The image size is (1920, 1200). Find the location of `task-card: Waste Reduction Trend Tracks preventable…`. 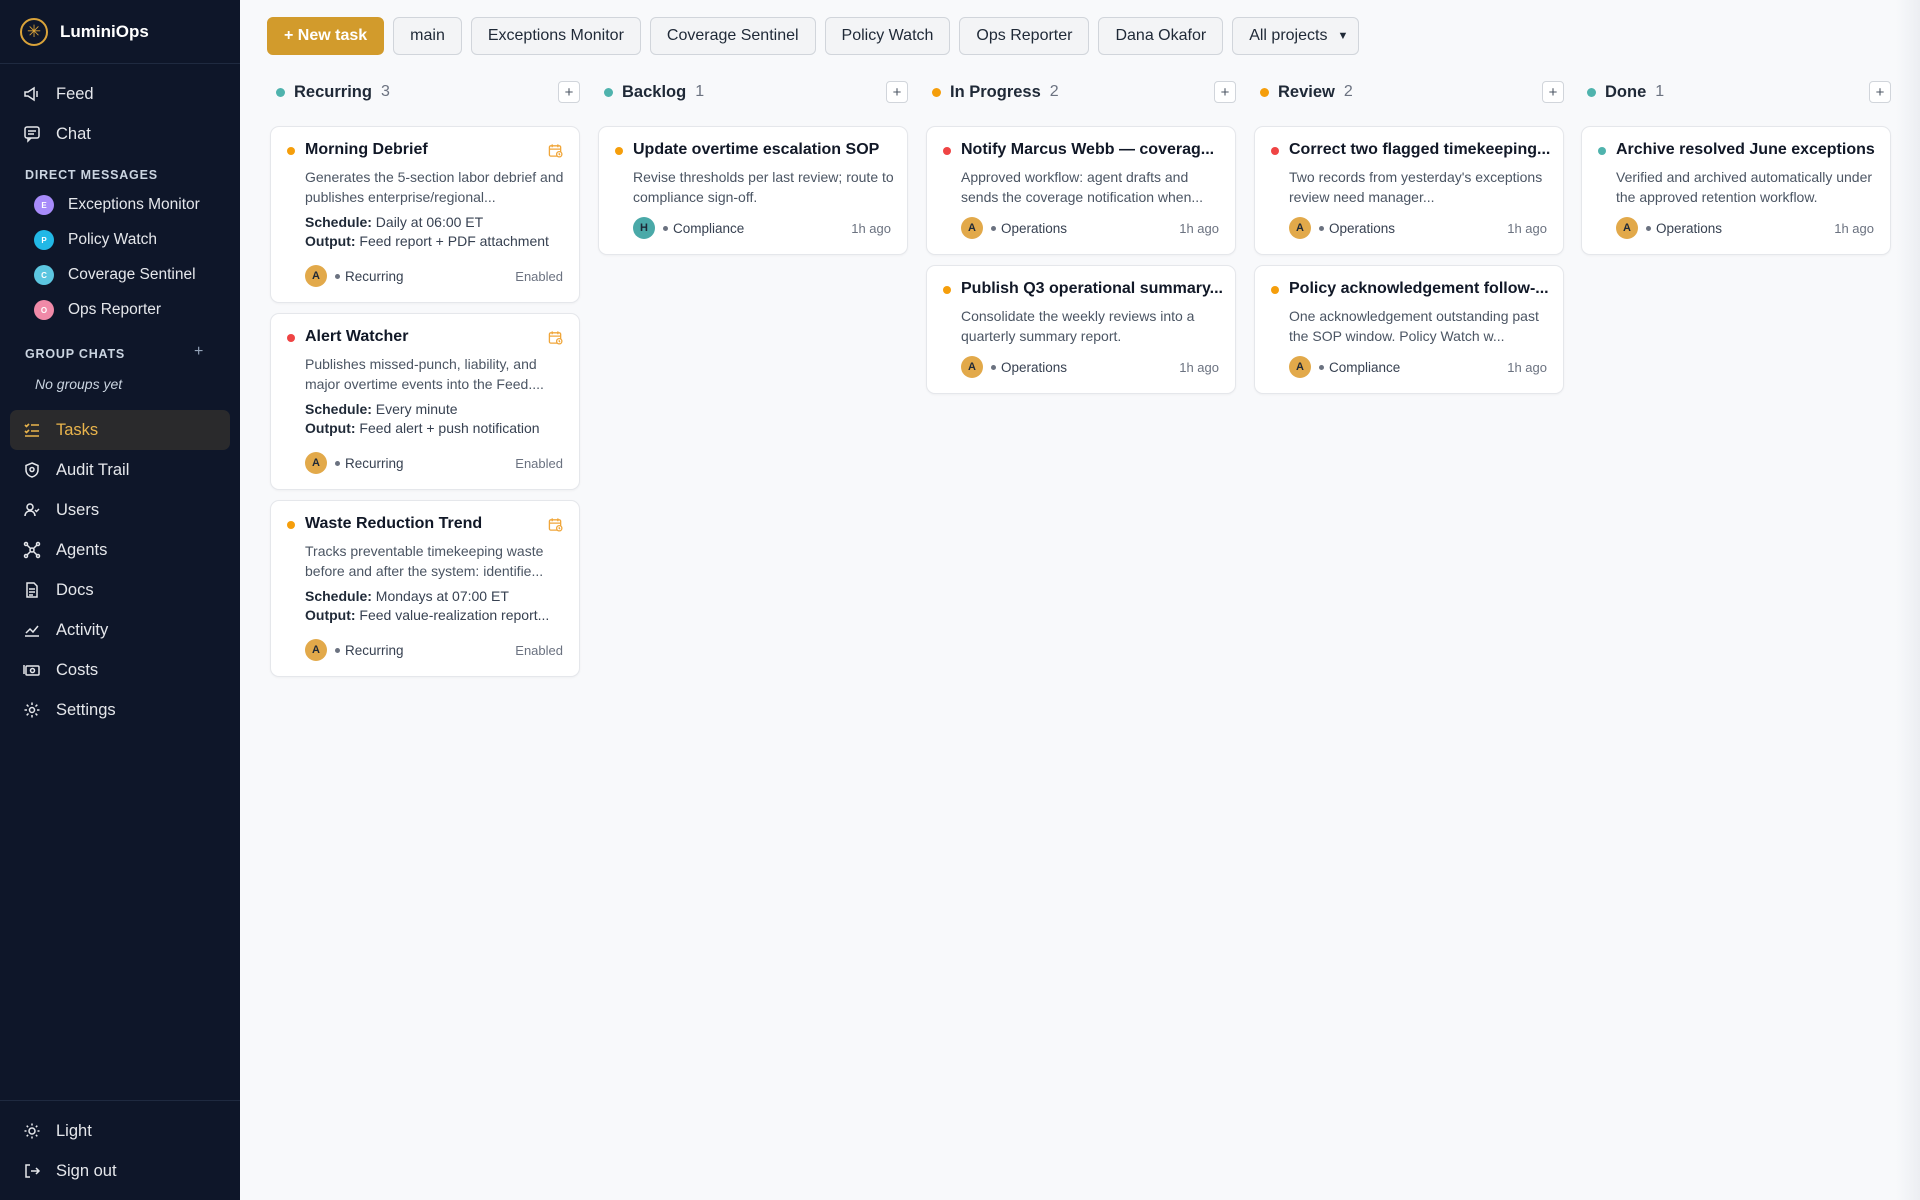

task-card: Waste Reduction Trend Tracks preventable… is located at coordinates (425, 588).